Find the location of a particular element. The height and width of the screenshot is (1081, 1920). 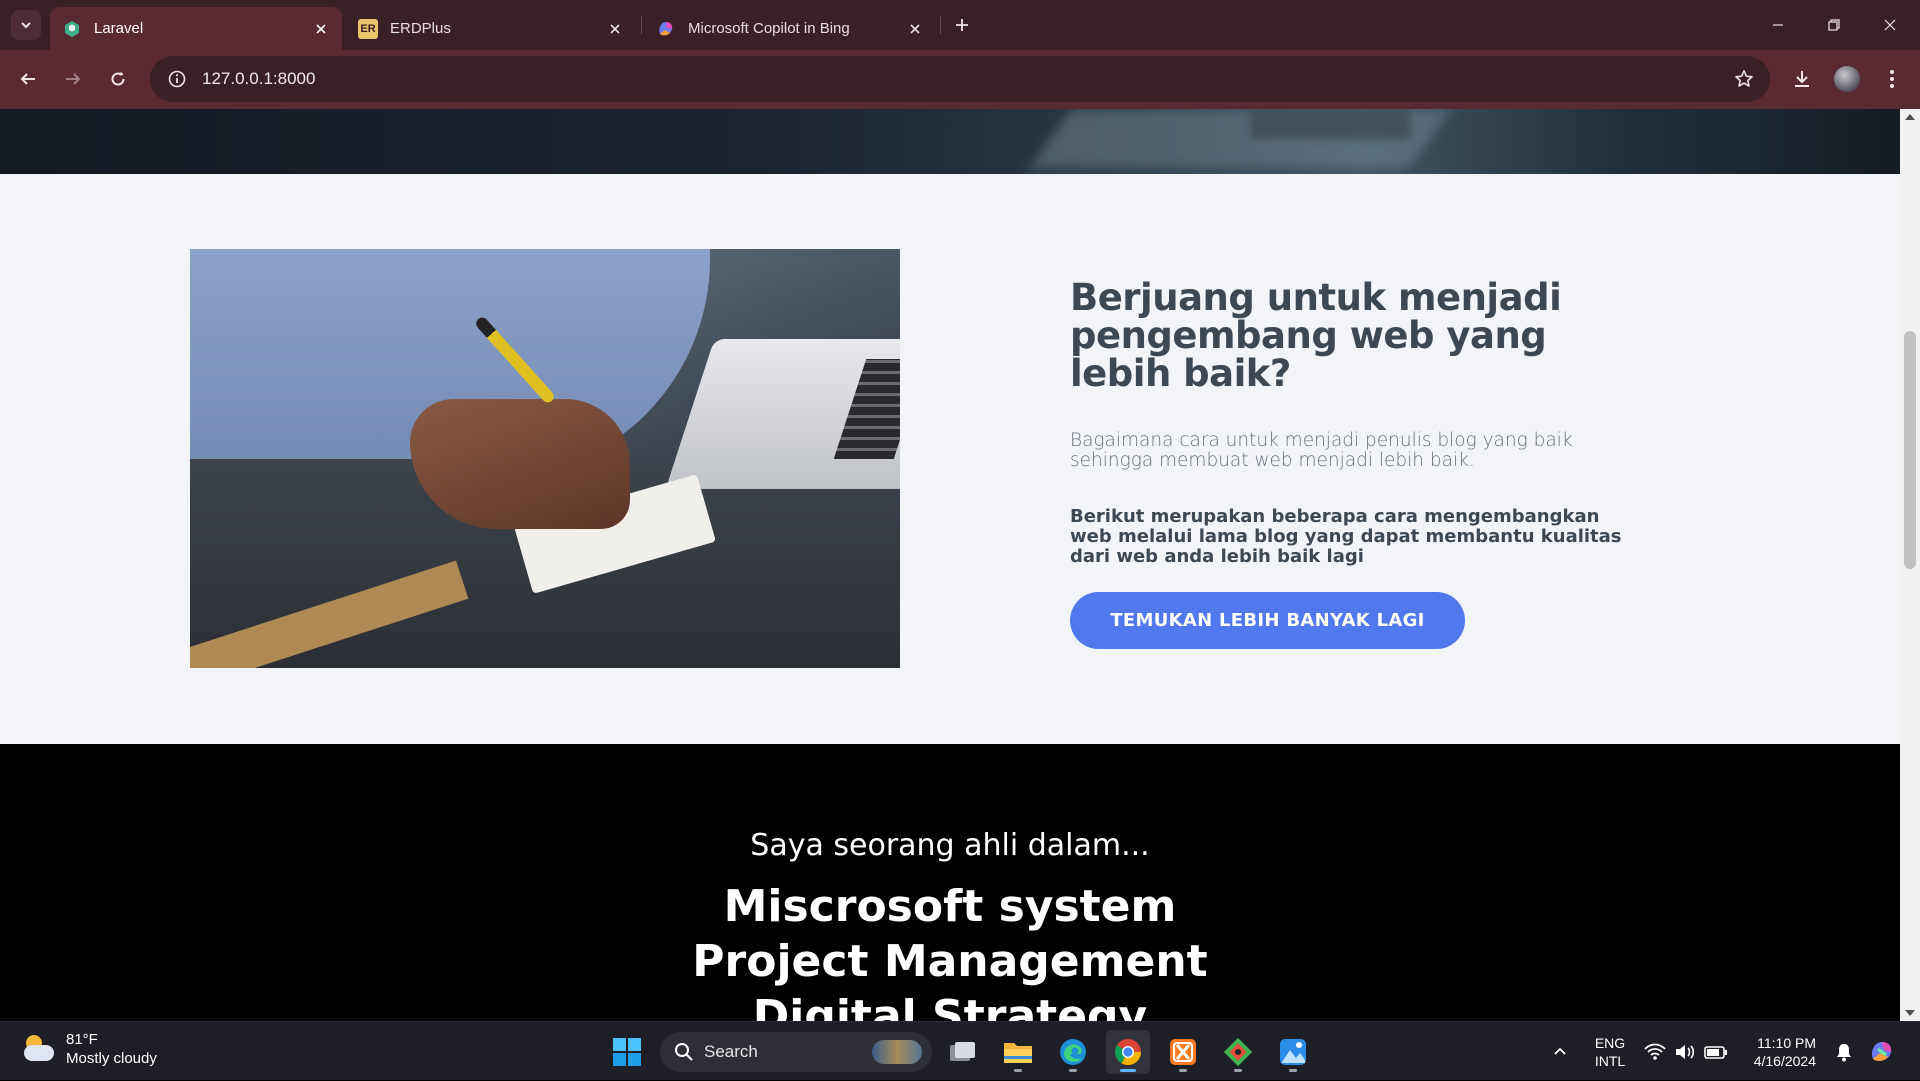

taskbar-search: Search is located at coordinates (796, 1052).